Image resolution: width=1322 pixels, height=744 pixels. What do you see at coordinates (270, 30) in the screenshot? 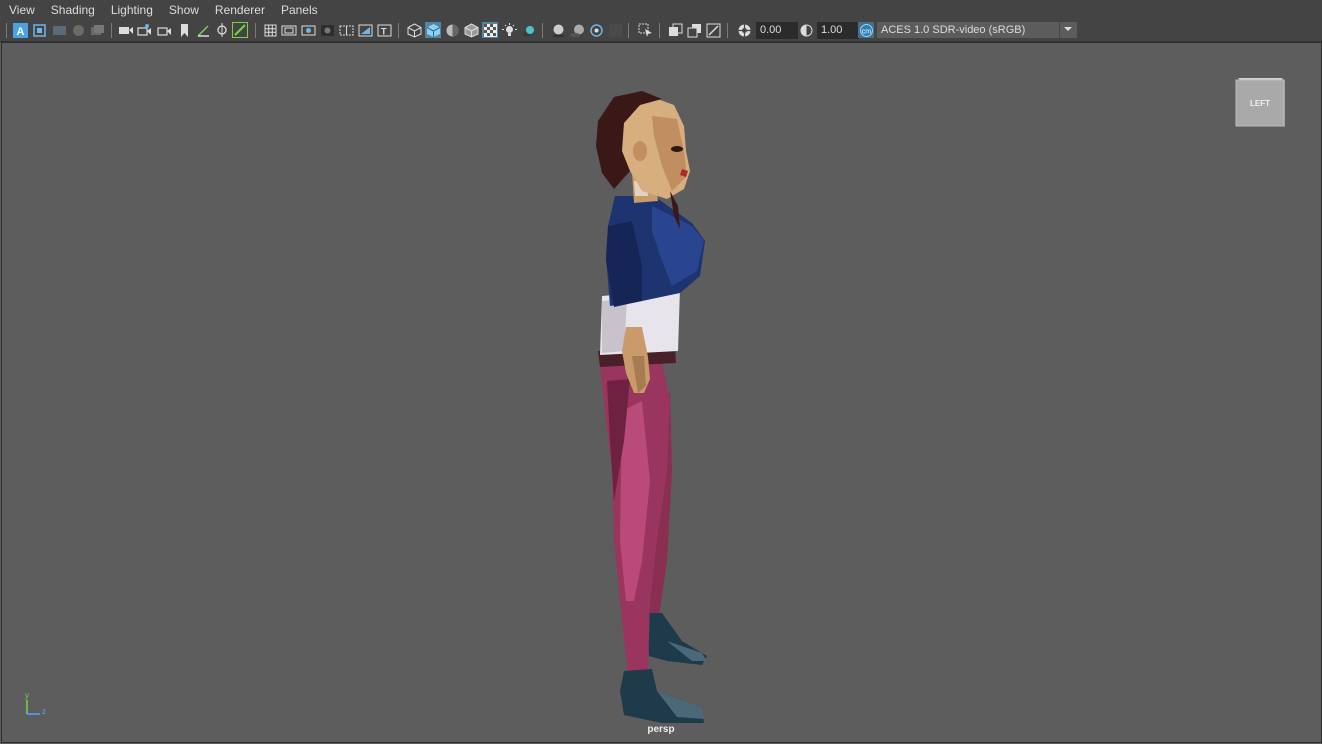
I see `grid-icon` at bounding box center [270, 30].